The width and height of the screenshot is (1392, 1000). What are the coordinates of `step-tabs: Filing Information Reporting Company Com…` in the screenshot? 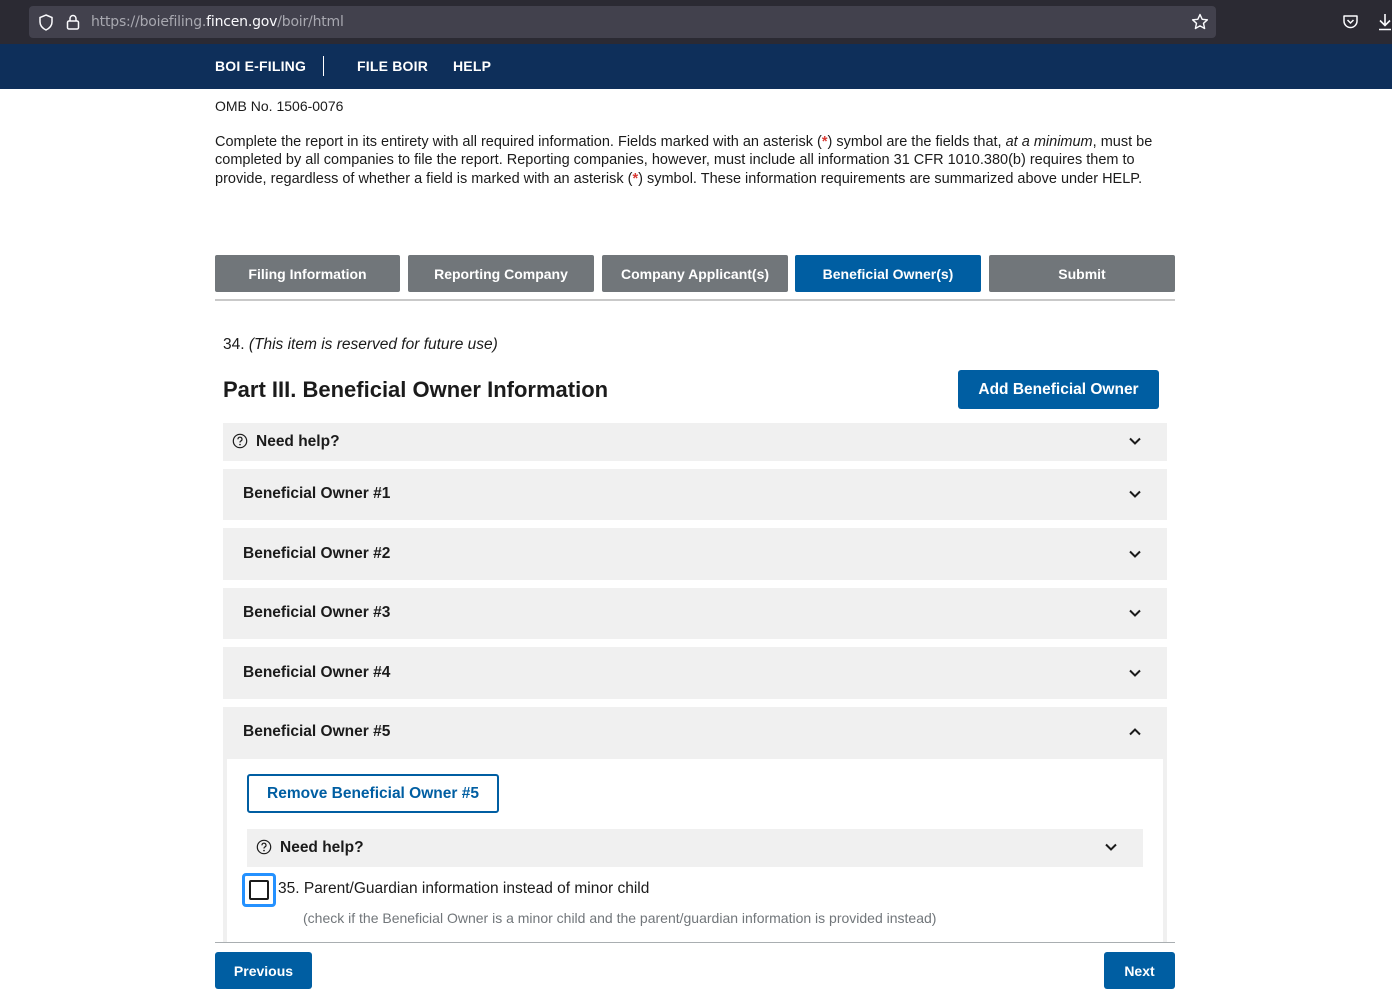 It's located at (695, 274).